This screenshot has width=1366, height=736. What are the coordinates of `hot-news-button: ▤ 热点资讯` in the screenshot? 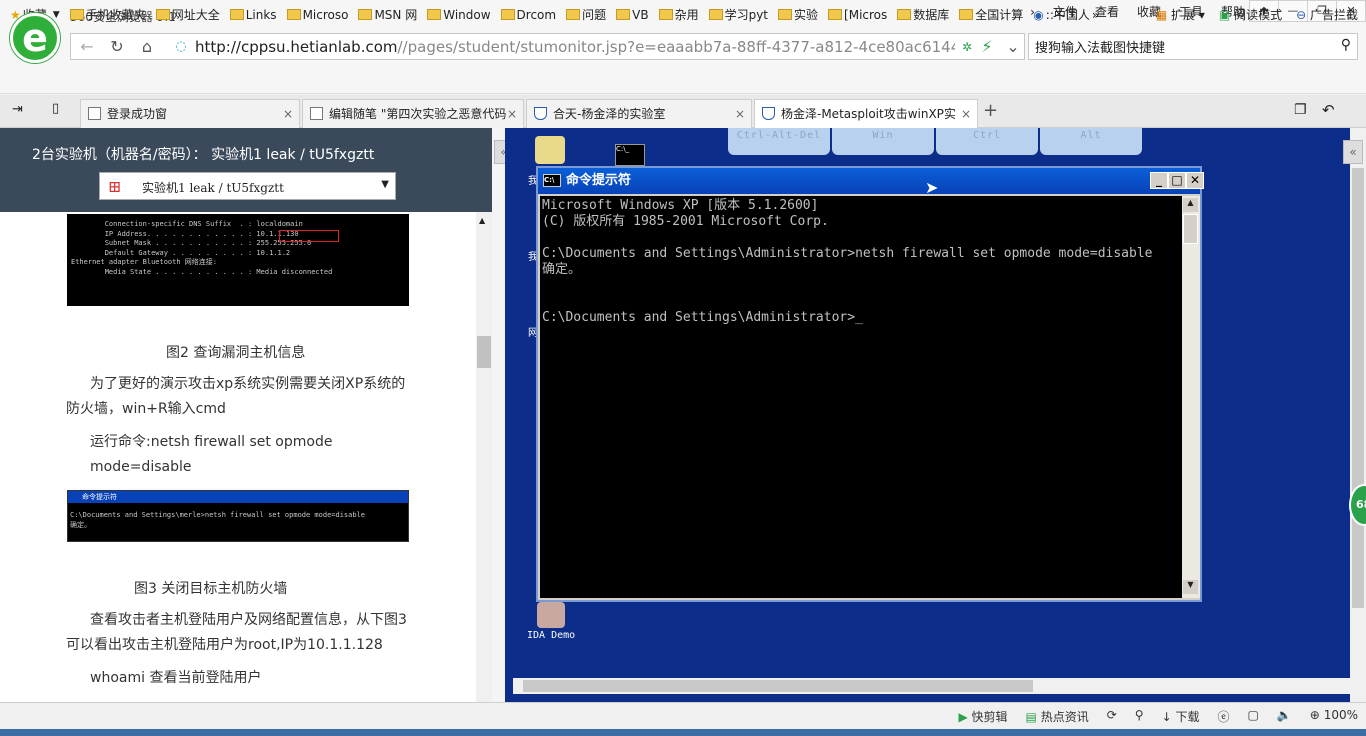 It's located at (1057, 716).